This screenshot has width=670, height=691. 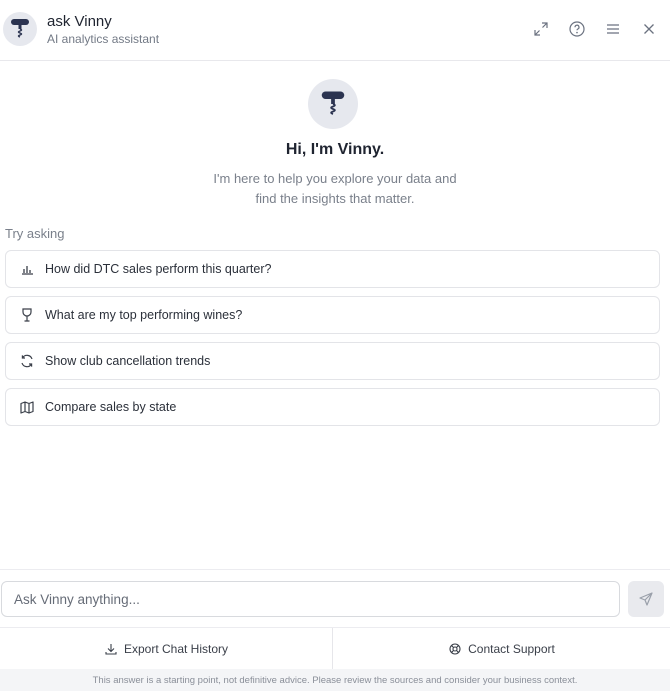 What do you see at coordinates (332, 361) in the screenshot?
I see `suggestion-club-cancellations: Show club cancellation trends` at bounding box center [332, 361].